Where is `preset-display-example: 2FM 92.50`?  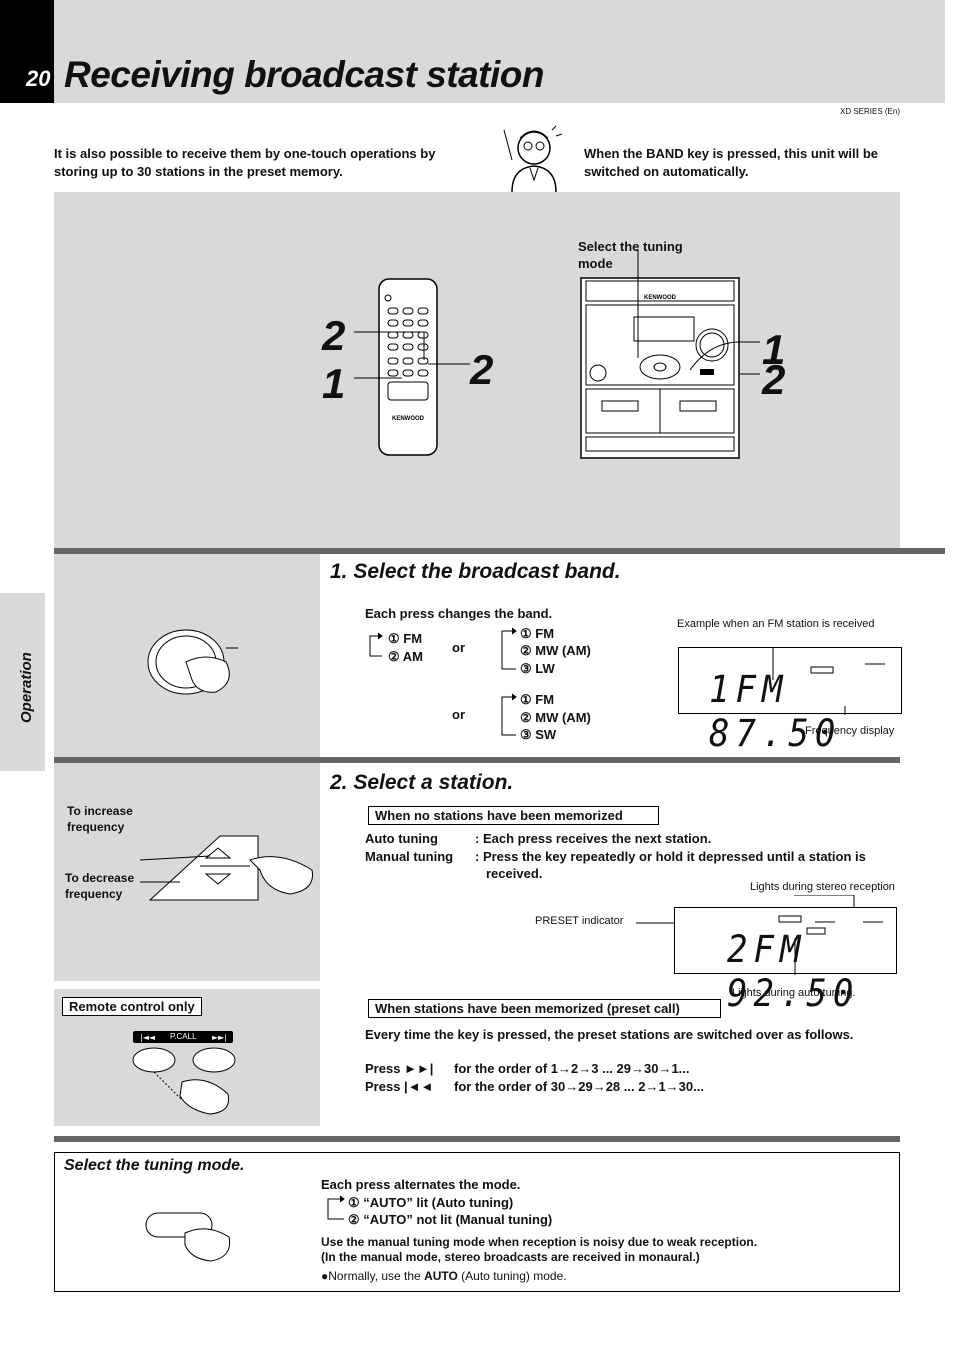 preset-display-example: 2FM 92.50 is located at coordinates (785, 961).